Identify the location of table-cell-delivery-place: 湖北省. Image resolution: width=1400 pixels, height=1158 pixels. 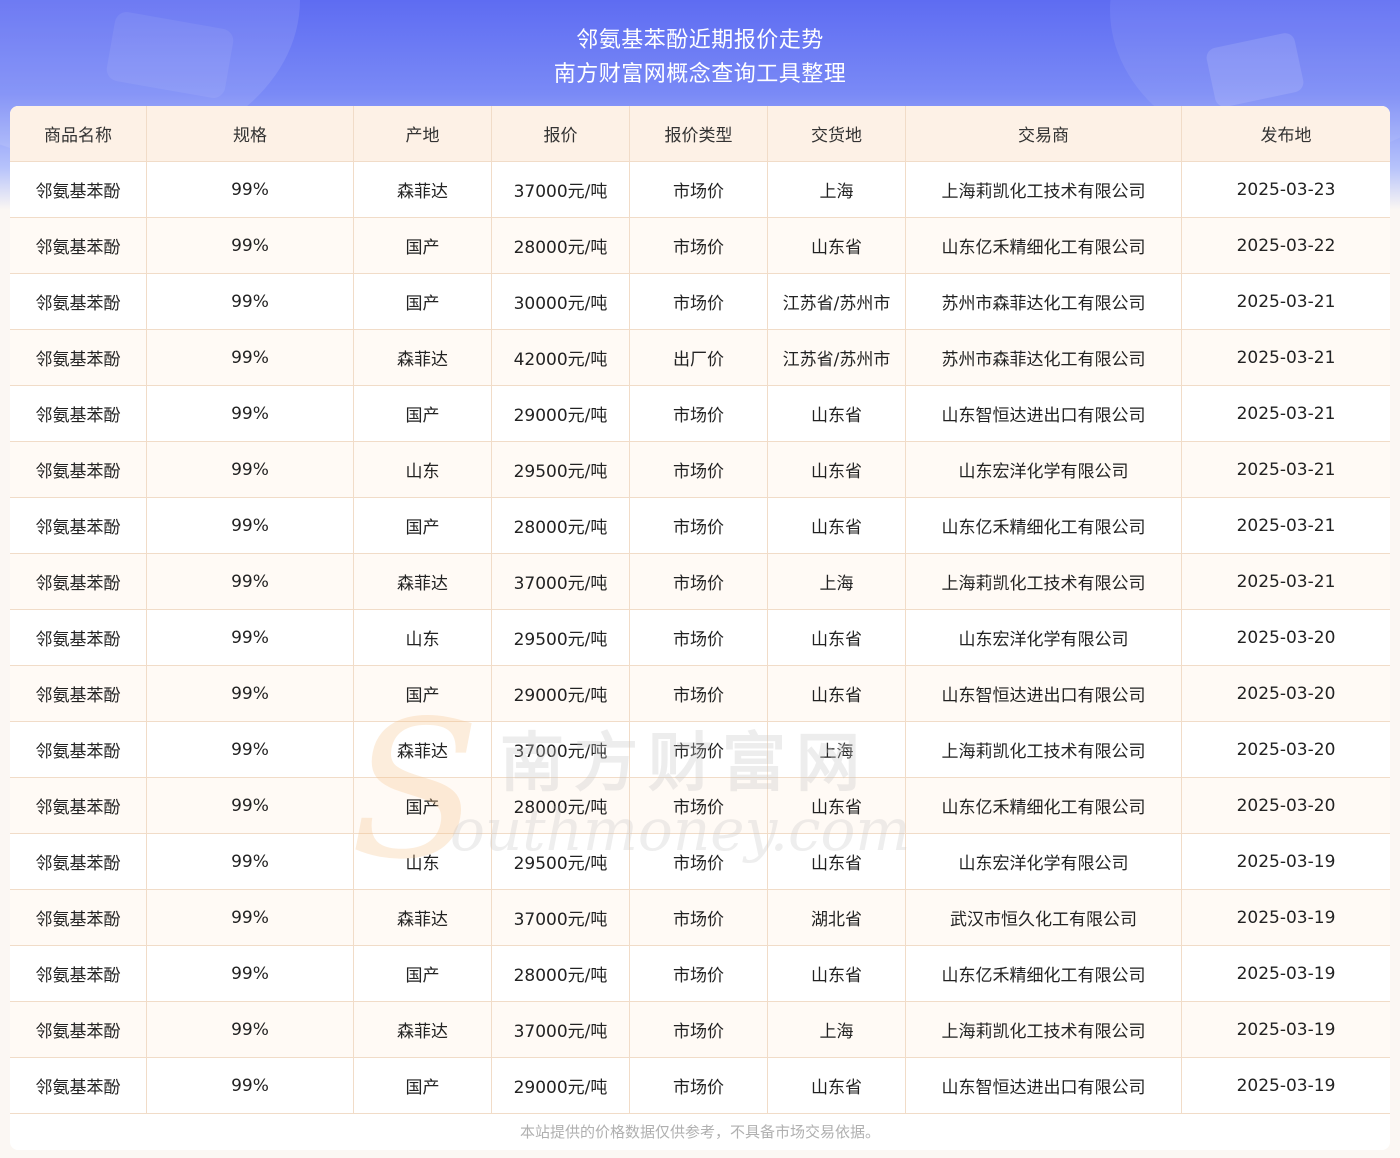
(837, 918).